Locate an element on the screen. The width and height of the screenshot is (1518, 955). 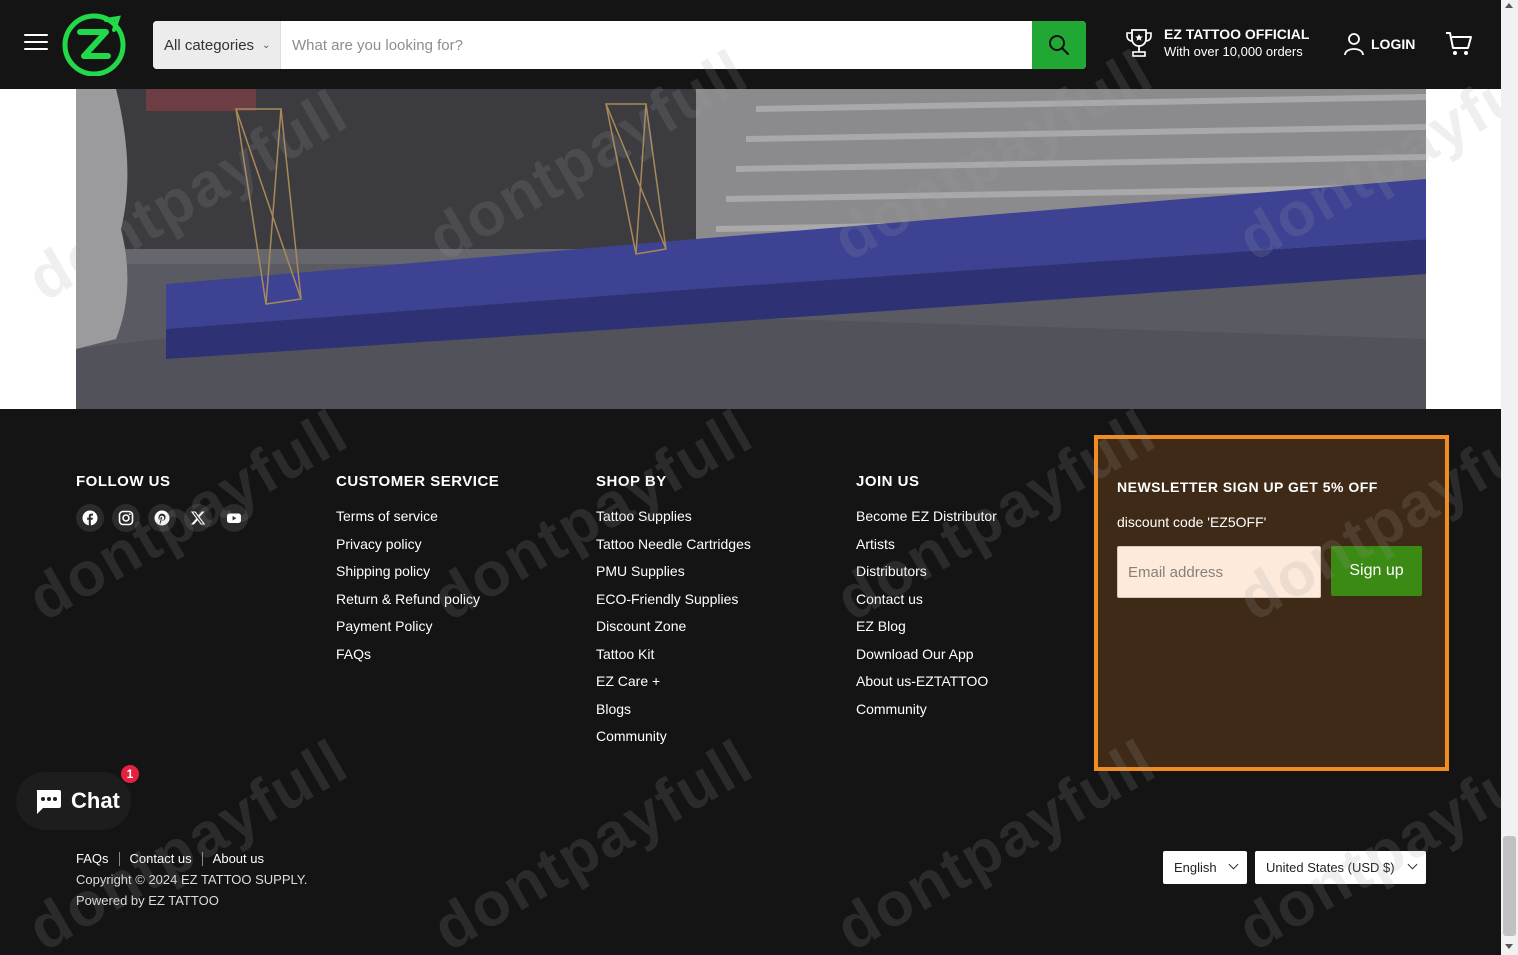
language-select: English is located at coordinates (1205, 867).